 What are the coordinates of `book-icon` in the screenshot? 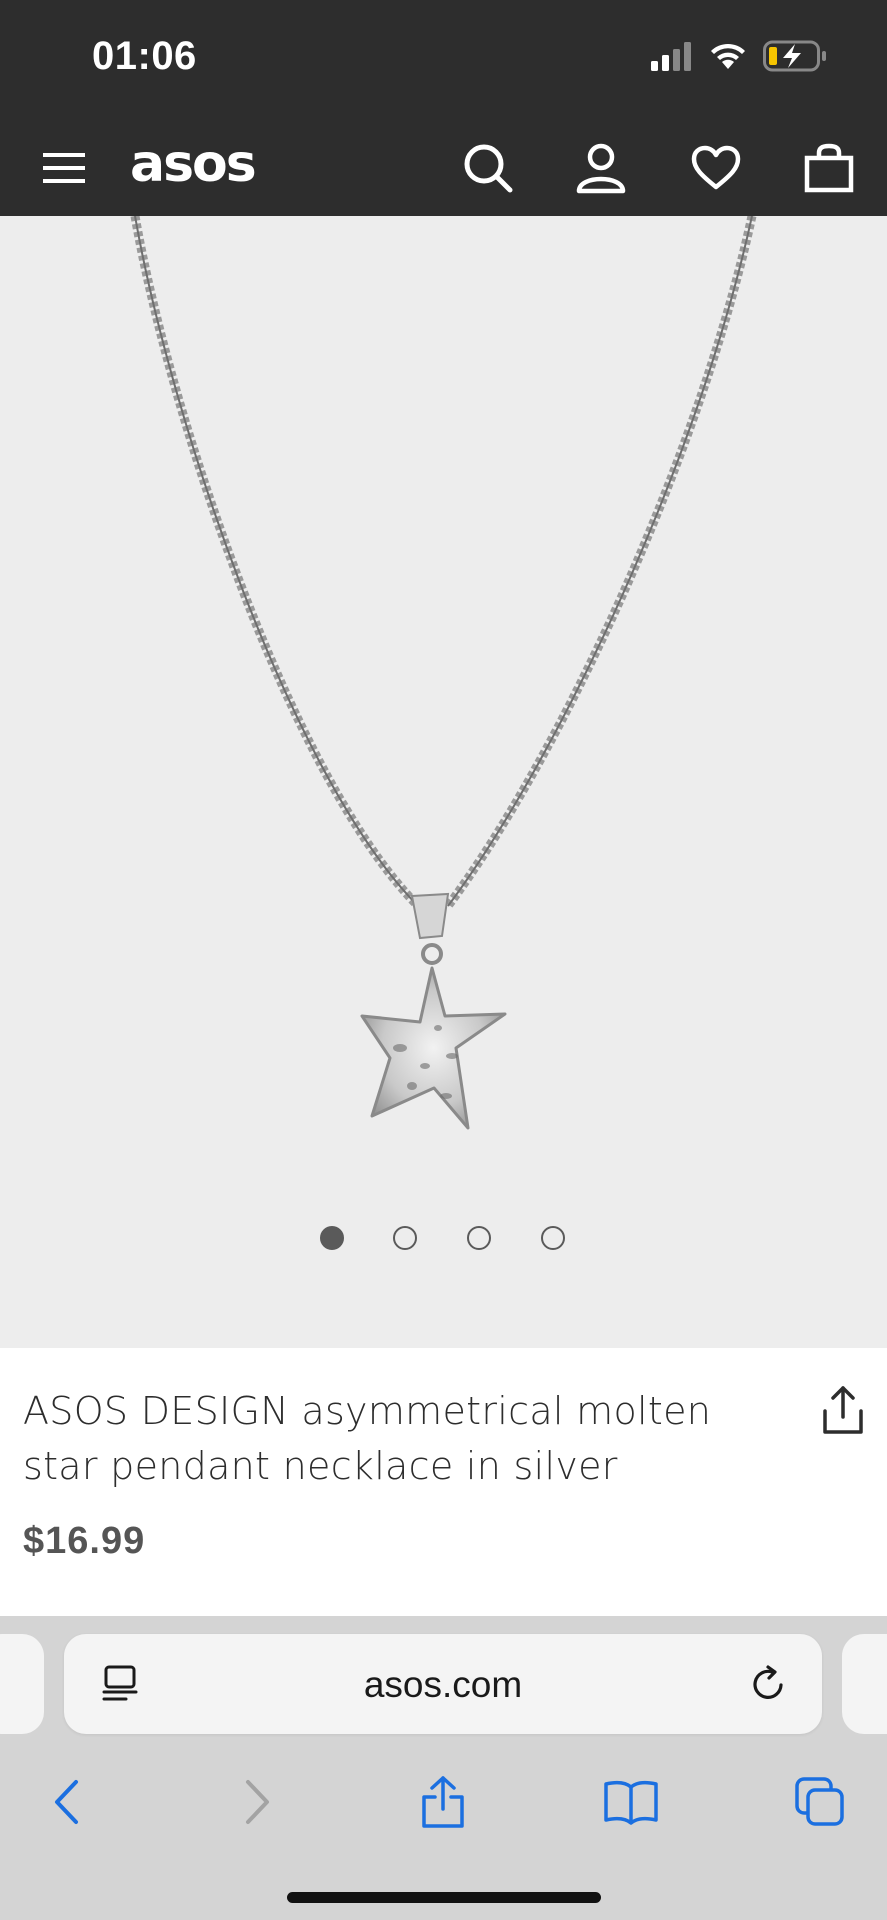 It's located at (631, 1803).